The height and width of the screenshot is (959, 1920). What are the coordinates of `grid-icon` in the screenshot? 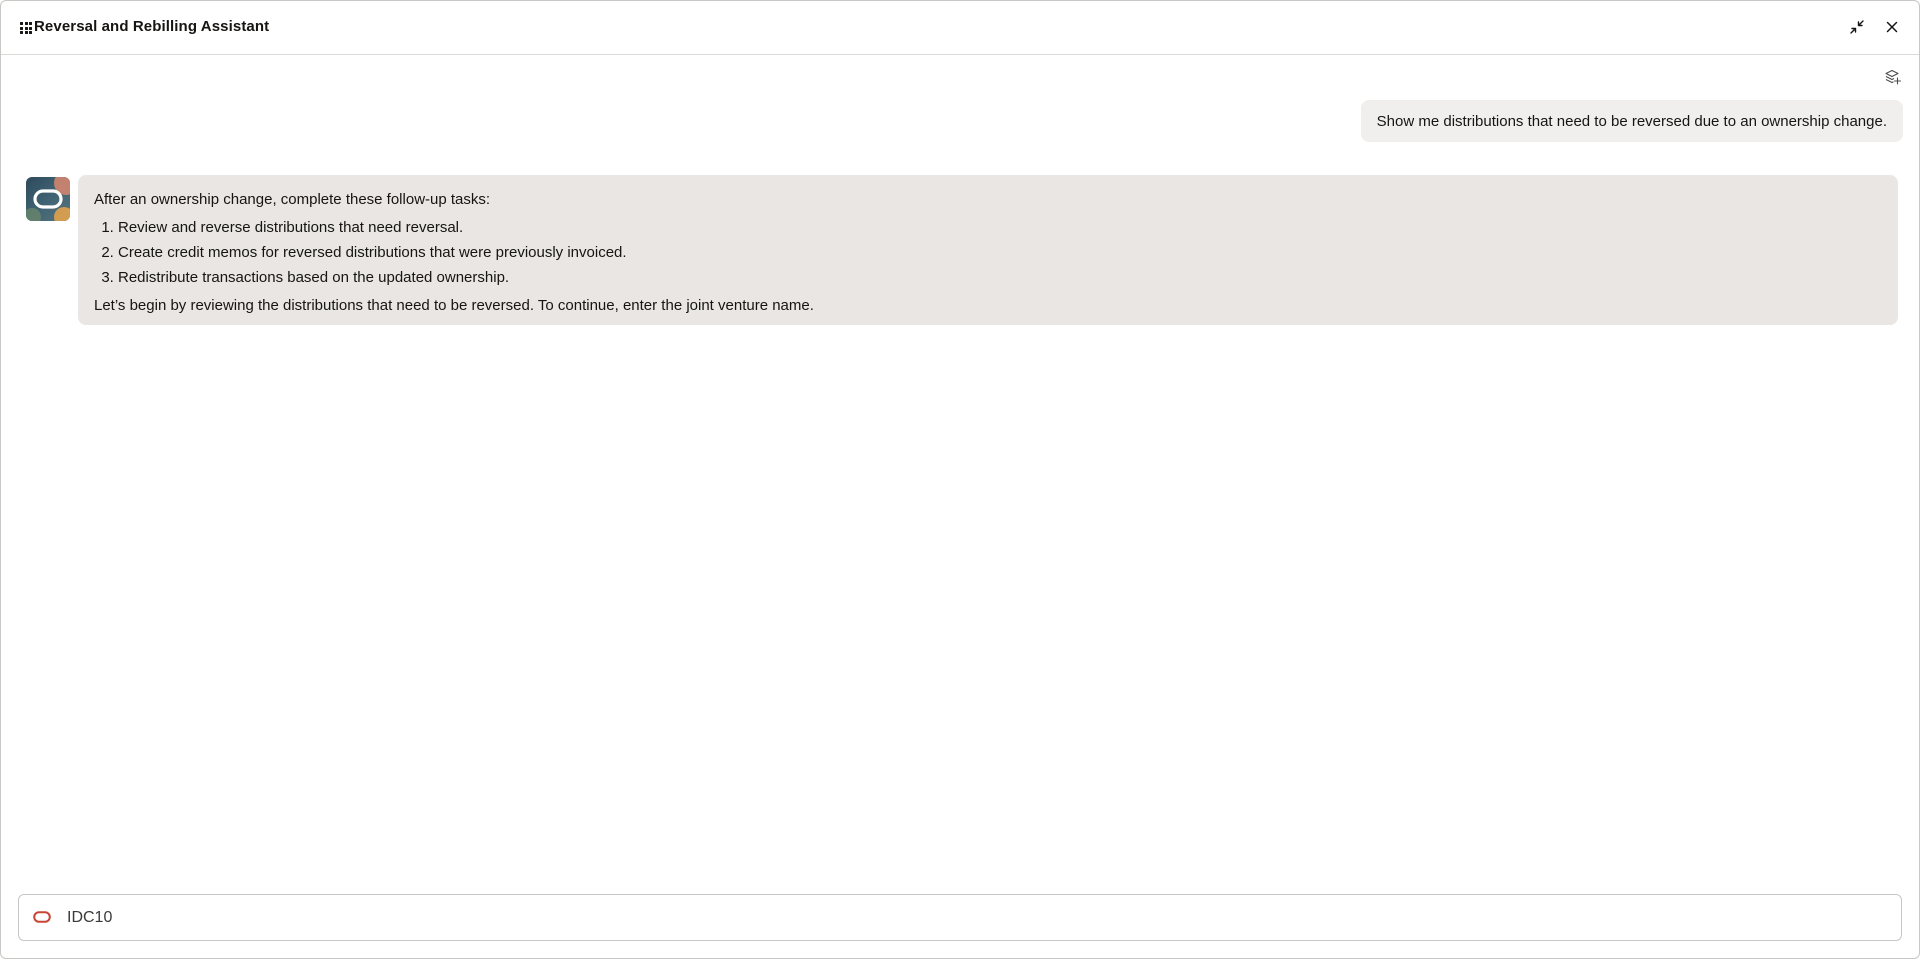 It's located at (26, 28).